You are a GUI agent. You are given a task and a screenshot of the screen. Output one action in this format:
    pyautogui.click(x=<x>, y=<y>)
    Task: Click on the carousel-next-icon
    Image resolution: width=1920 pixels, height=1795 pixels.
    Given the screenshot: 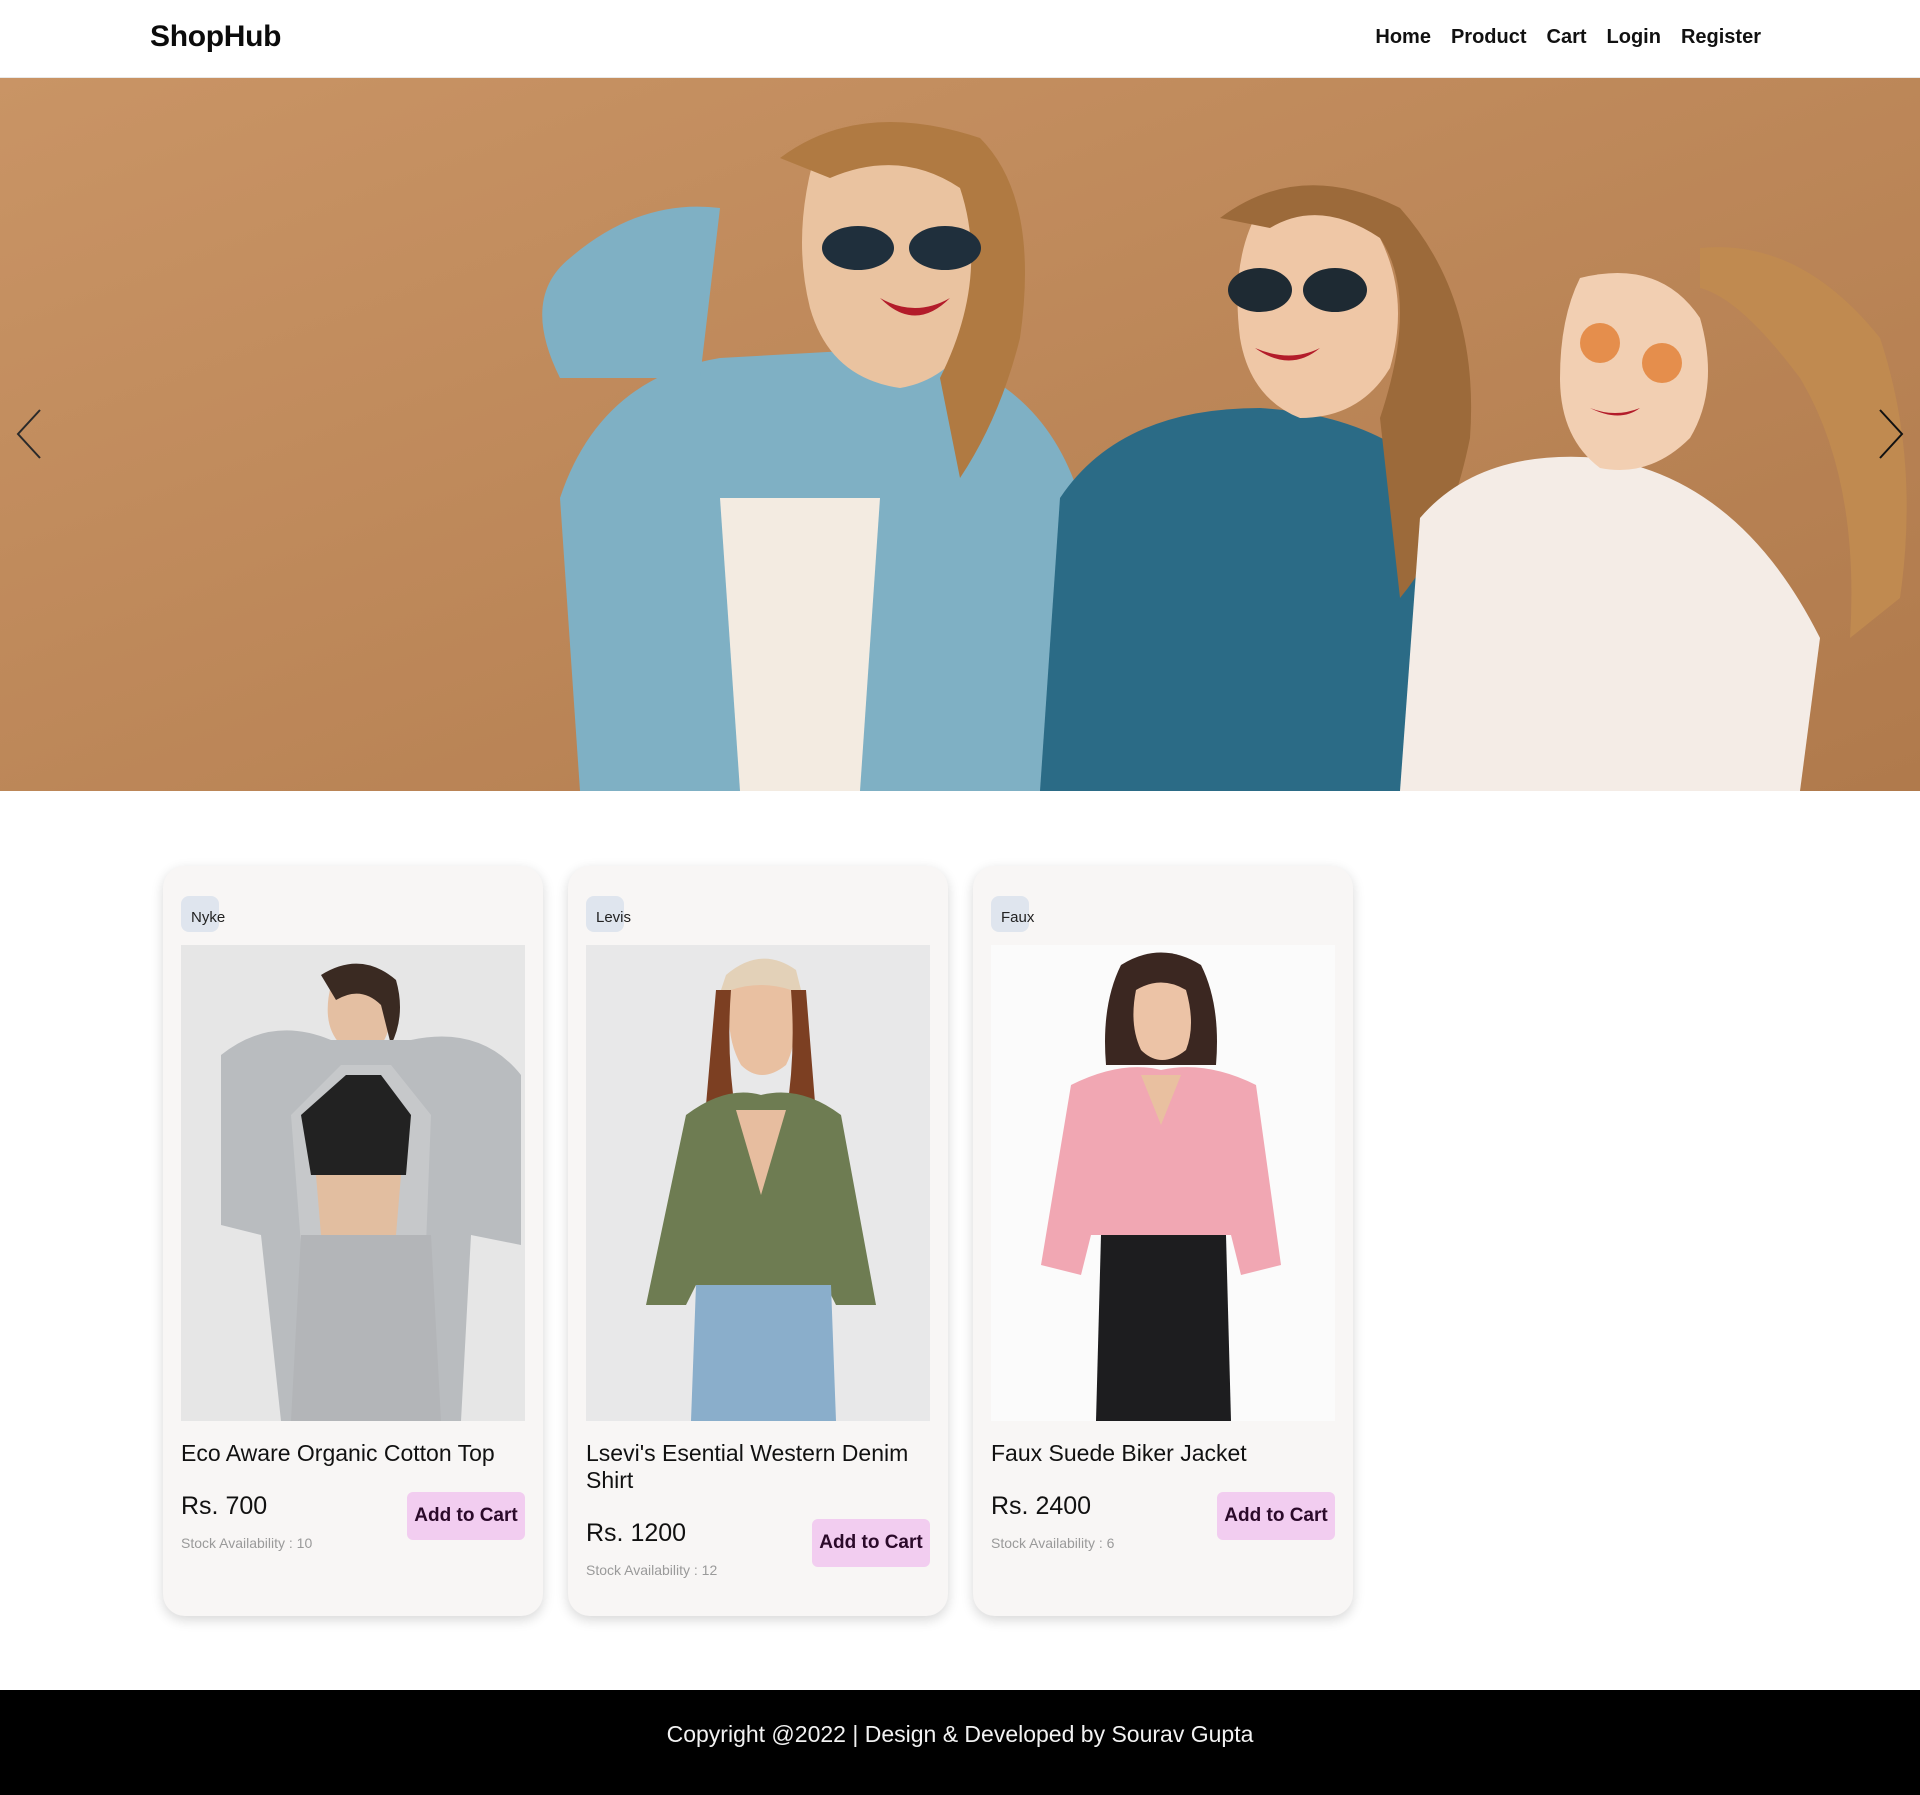 What is the action you would take?
    pyautogui.click(x=1888, y=434)
    